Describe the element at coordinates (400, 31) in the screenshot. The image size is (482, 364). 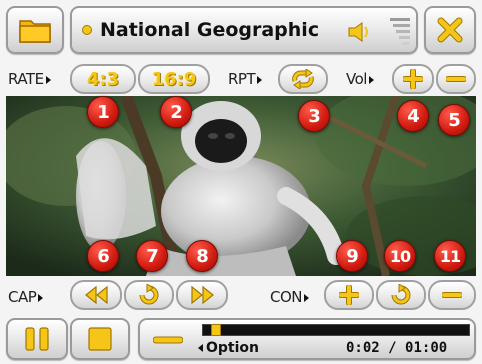
I see `signal-bars-icon` at that location.